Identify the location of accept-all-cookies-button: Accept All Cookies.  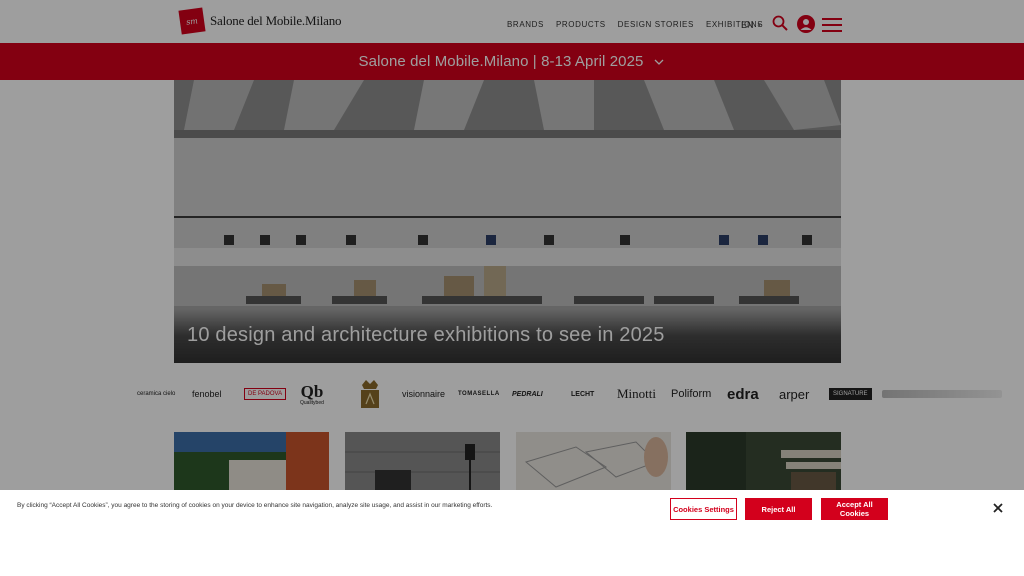
(854, 509).